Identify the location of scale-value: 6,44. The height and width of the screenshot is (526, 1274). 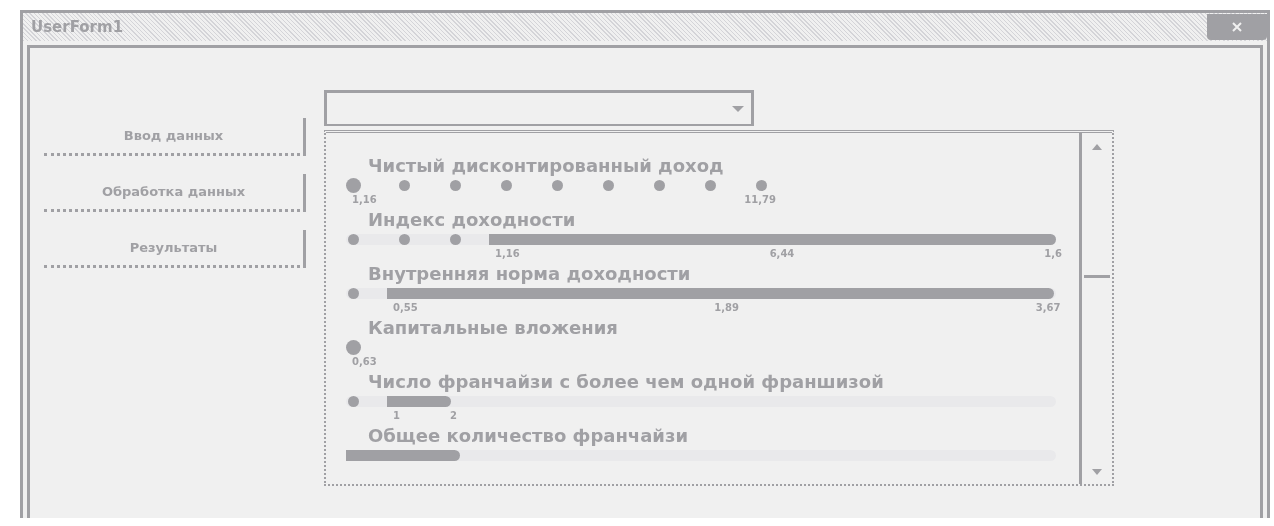
(782, 254).